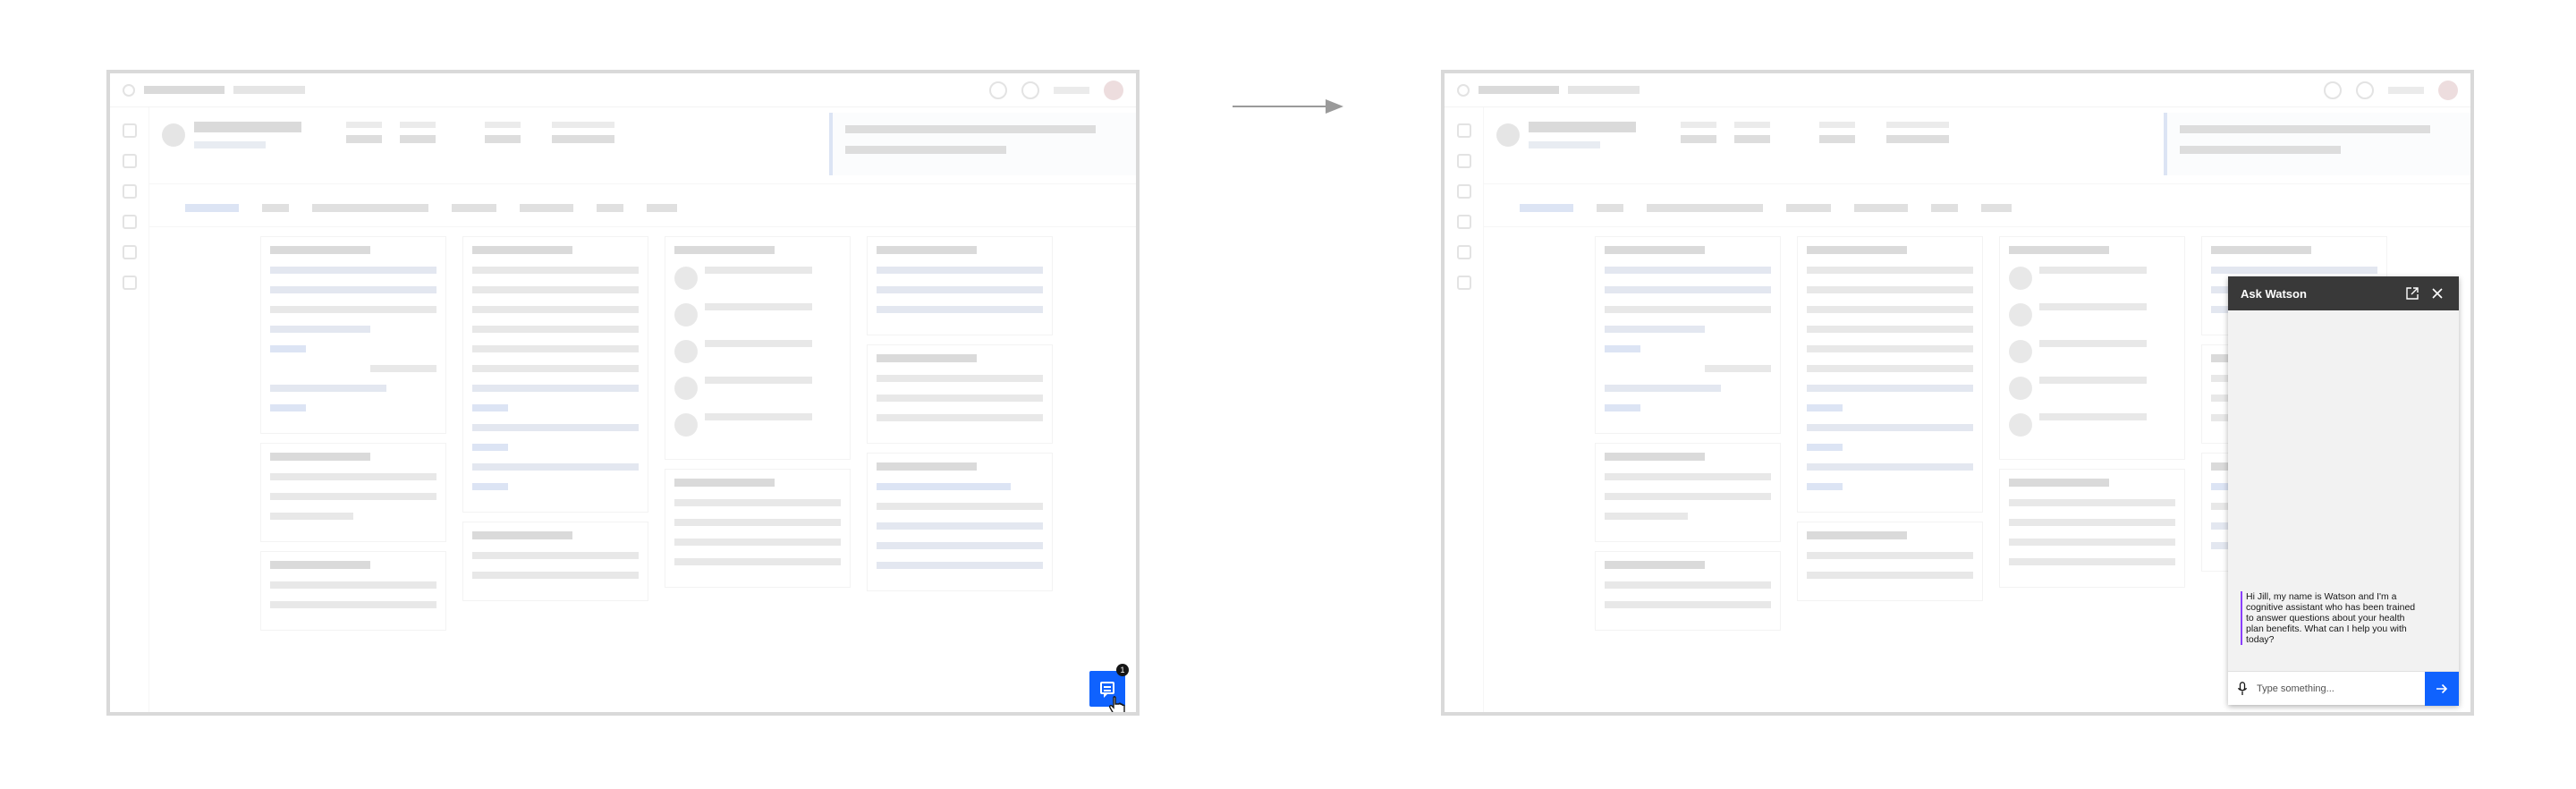 The height and width of the screenshot is (789, 2576). I want to click on chat-message-input, so click(2341, 688).